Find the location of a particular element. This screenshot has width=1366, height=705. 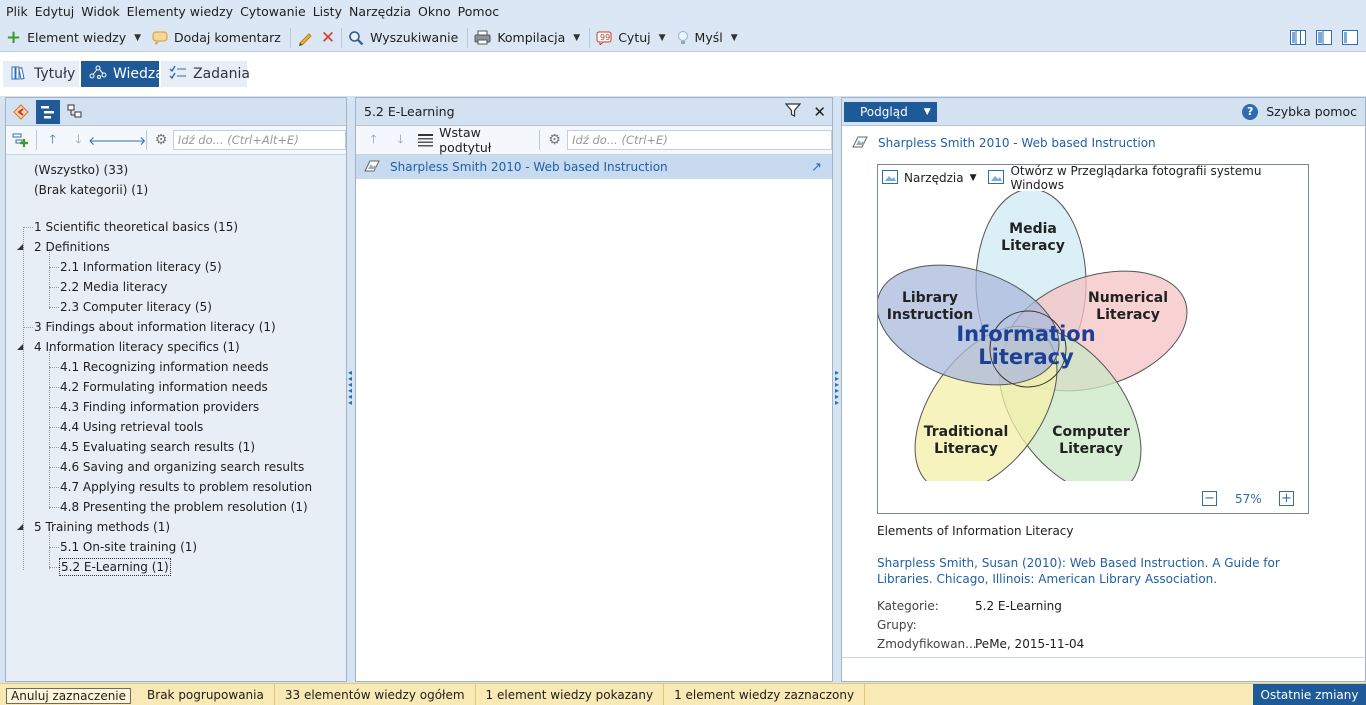

filter-icon is located at coordinates (793, 111).